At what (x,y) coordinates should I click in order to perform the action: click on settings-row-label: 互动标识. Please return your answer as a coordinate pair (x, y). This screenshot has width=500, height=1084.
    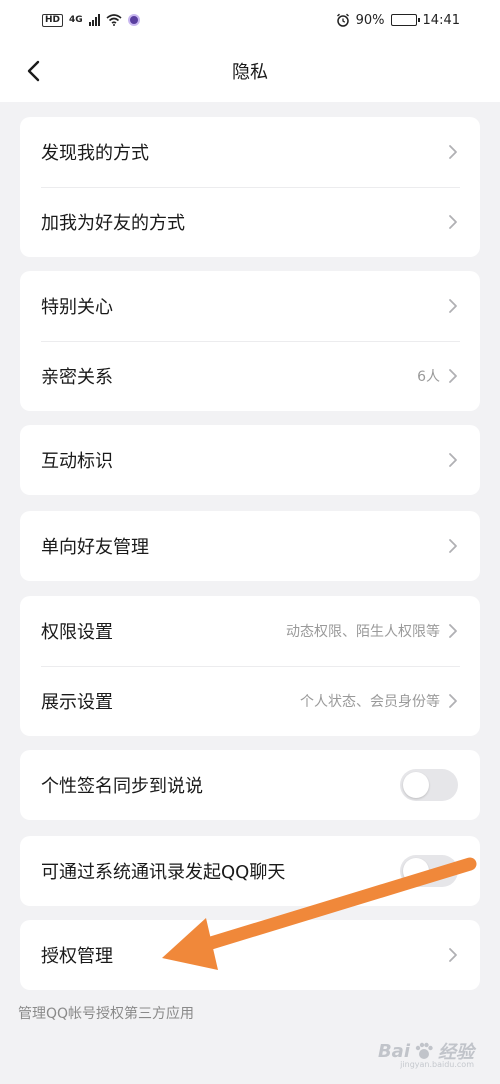
    Looking at the image, I should click on (77, 461).